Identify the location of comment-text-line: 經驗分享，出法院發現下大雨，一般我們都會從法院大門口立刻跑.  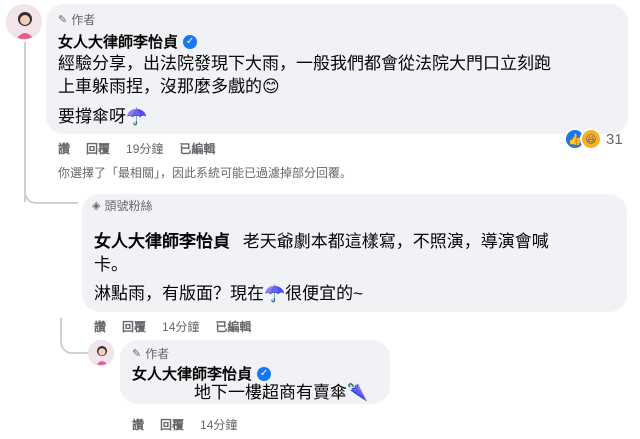
(304, 63).